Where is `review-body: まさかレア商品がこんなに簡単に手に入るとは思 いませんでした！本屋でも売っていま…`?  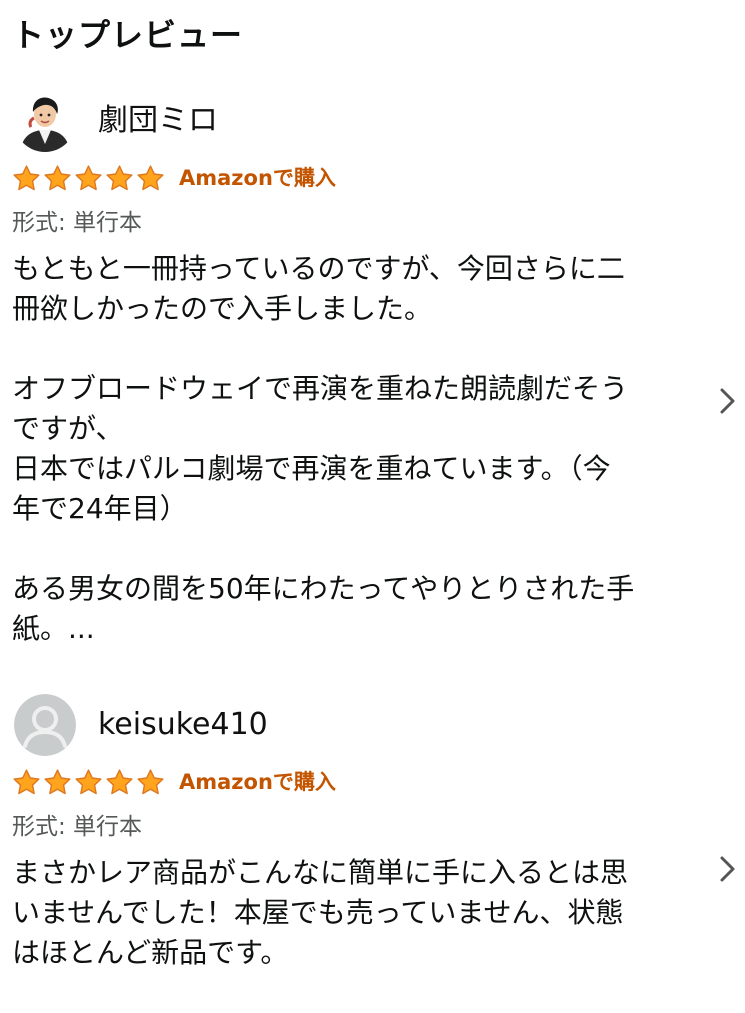 review-body: まさかレア商品がこんなに簡単に手に入るとは思 いませんでした！本屋でも売っていま… is located at coordinates (347, 913).